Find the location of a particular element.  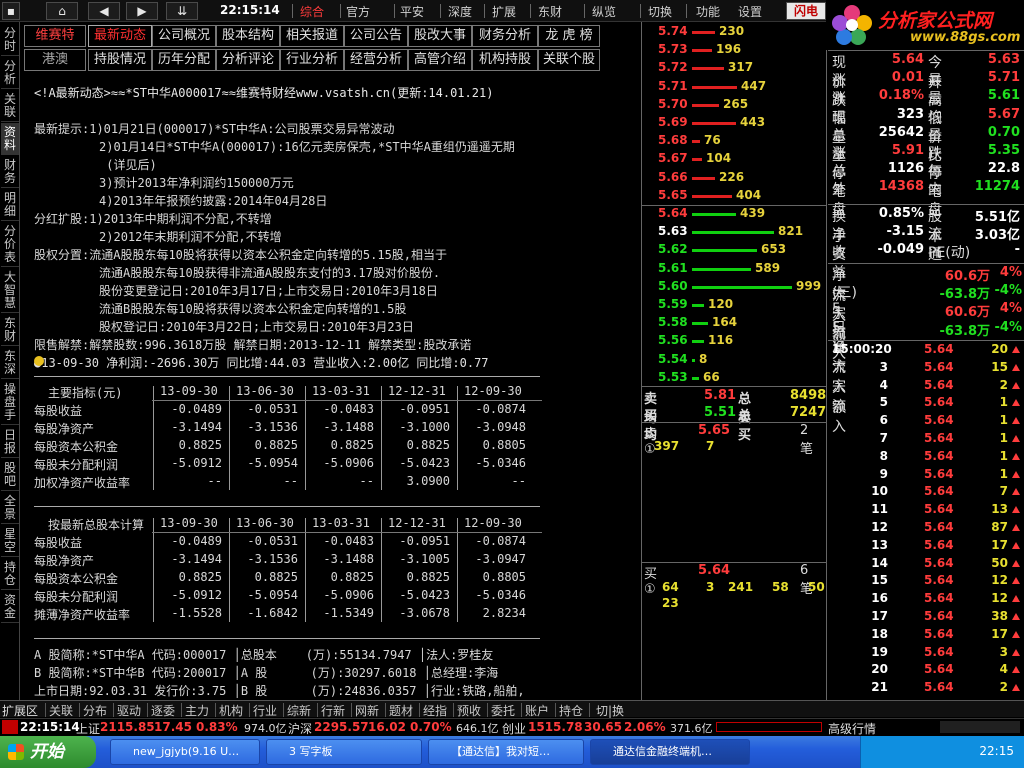

f10-tab2-2: 分析评论 is located at coordinates (248, 60).